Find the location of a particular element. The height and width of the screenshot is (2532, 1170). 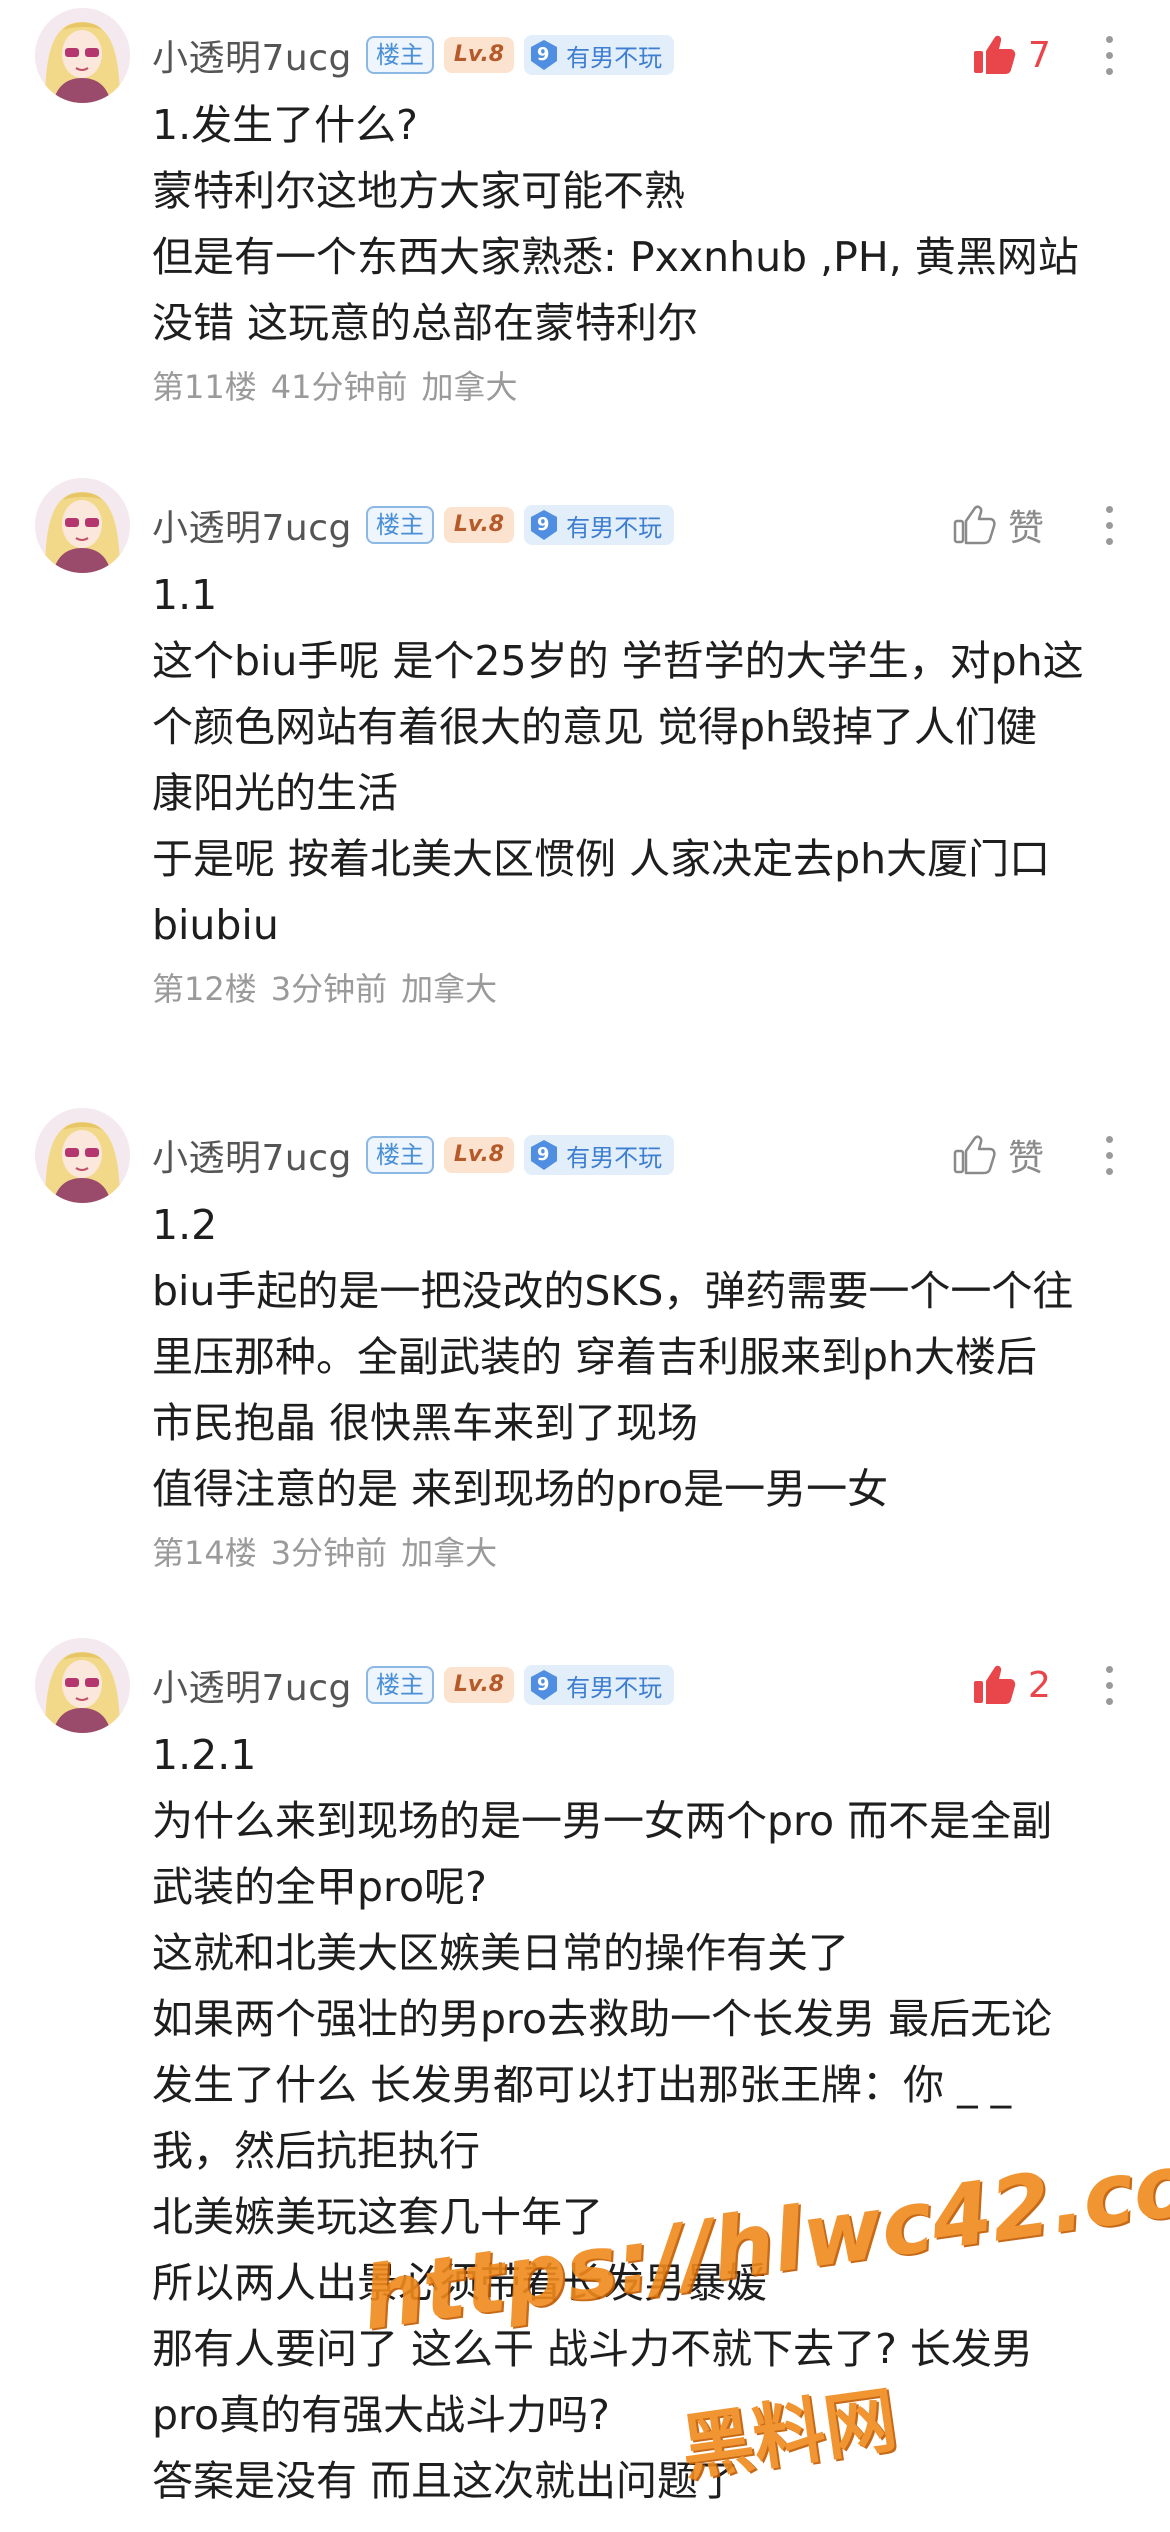

comment-meta: 第11楼 41分钟前 加拿大 is located at coordinates (341, 387).